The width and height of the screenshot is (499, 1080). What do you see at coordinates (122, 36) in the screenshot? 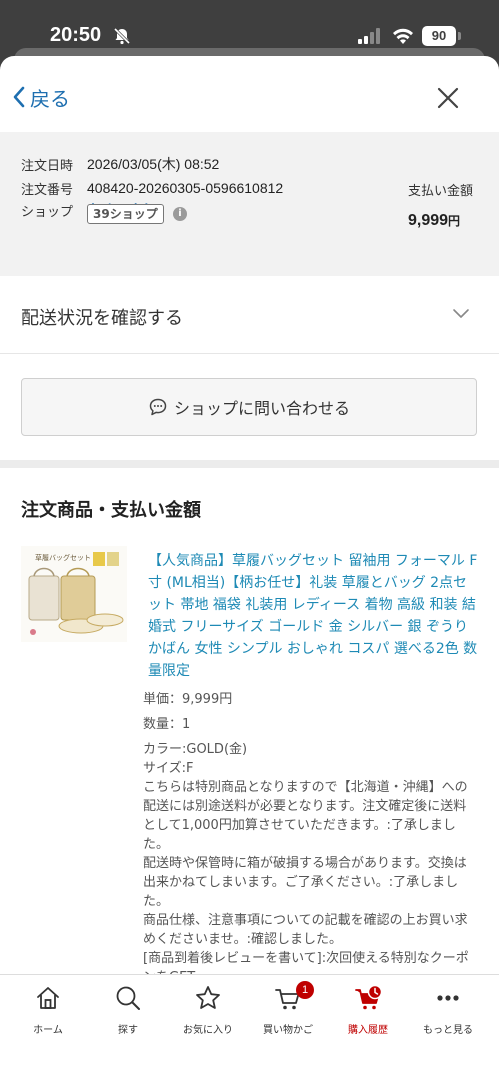
I see `bell-muted-icon` at bounding box center [122, 36].